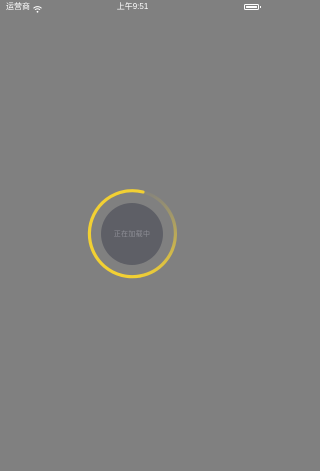 The image size is (320, 471). I want to click on battery-icon, so click(252, 7).